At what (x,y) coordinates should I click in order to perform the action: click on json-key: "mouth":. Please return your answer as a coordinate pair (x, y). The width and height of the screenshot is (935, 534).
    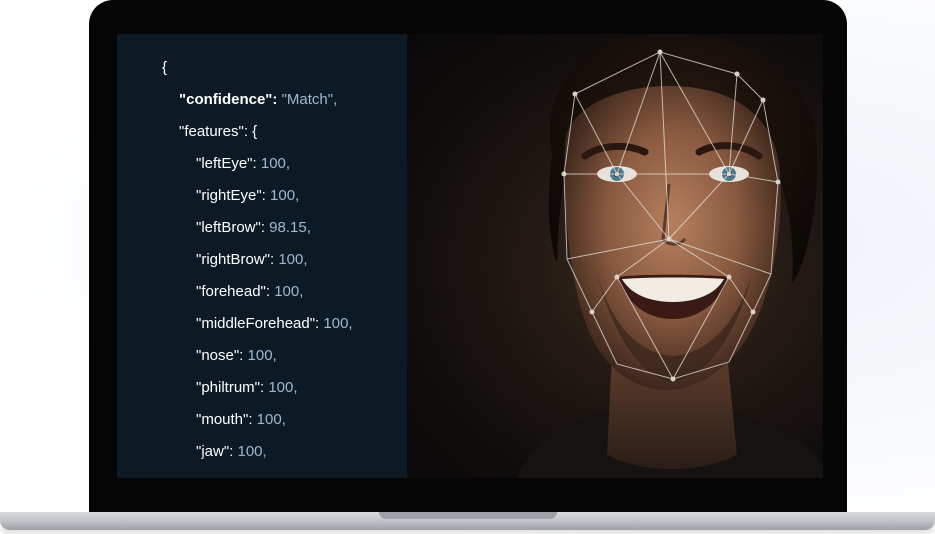
    Looking at the image, I should click on (224, 419).